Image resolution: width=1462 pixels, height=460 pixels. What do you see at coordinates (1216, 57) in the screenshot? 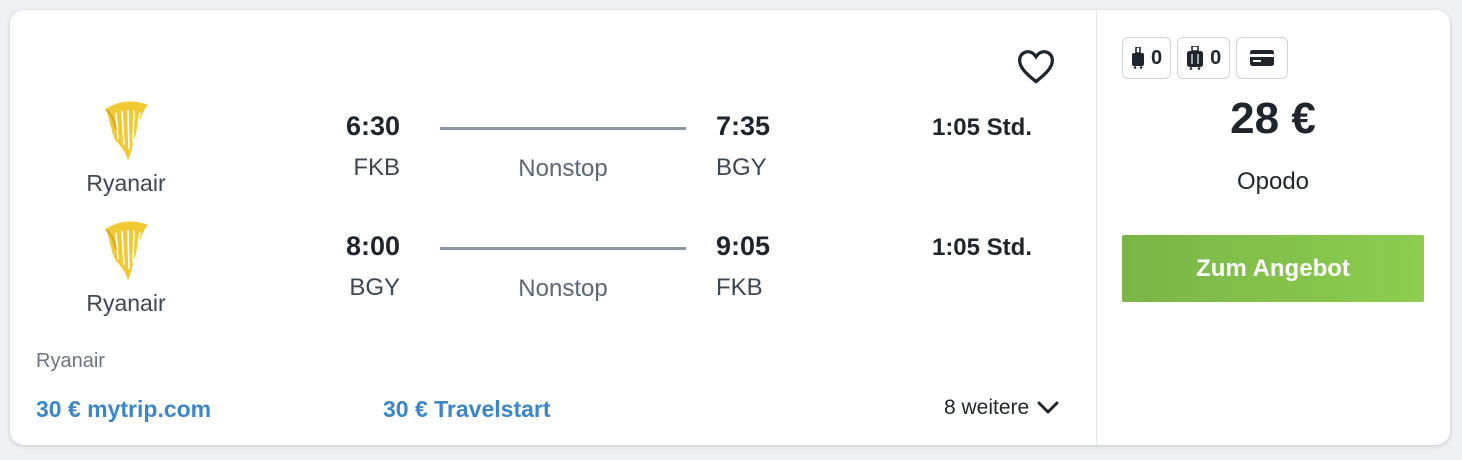
I see `checked-bag-count: 0` at bounding box center [1216, 57].